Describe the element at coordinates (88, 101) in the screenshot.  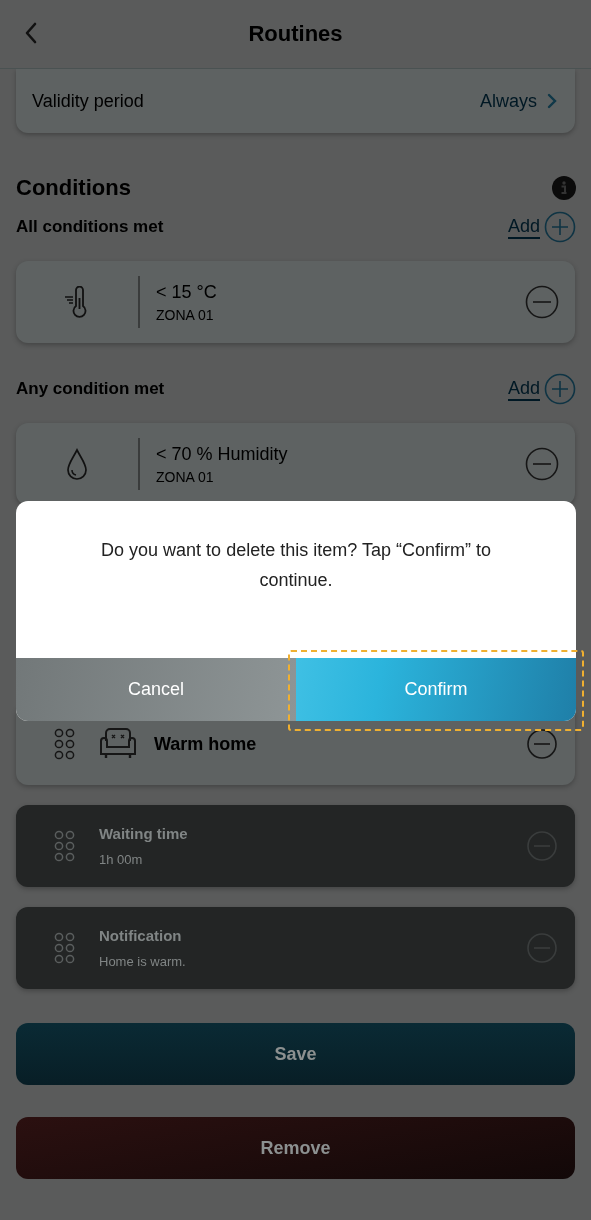
I see `validity-label: Validity period` at that location.